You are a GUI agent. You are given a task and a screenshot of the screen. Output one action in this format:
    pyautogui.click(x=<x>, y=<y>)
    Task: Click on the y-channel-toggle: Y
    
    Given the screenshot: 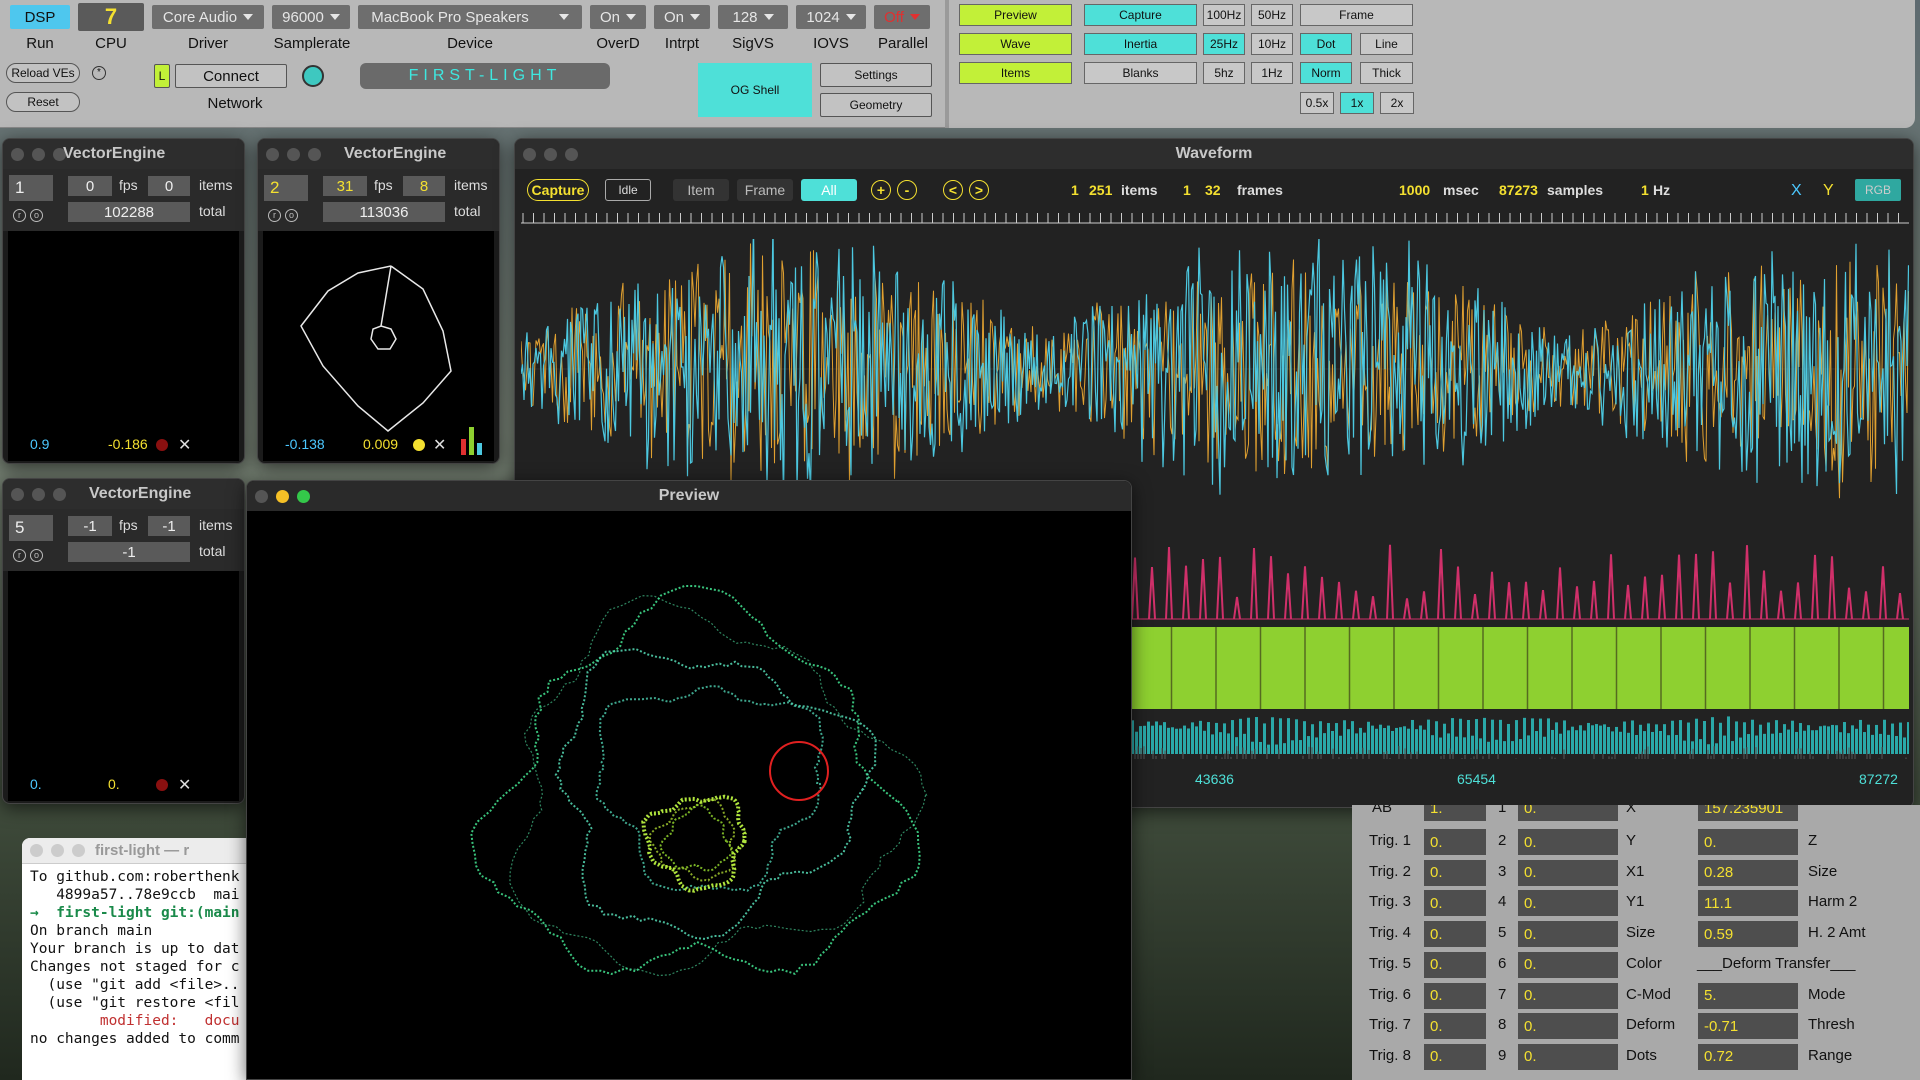 What is the action you would take?
    pyautogui.click(x=1828, y=191)
    